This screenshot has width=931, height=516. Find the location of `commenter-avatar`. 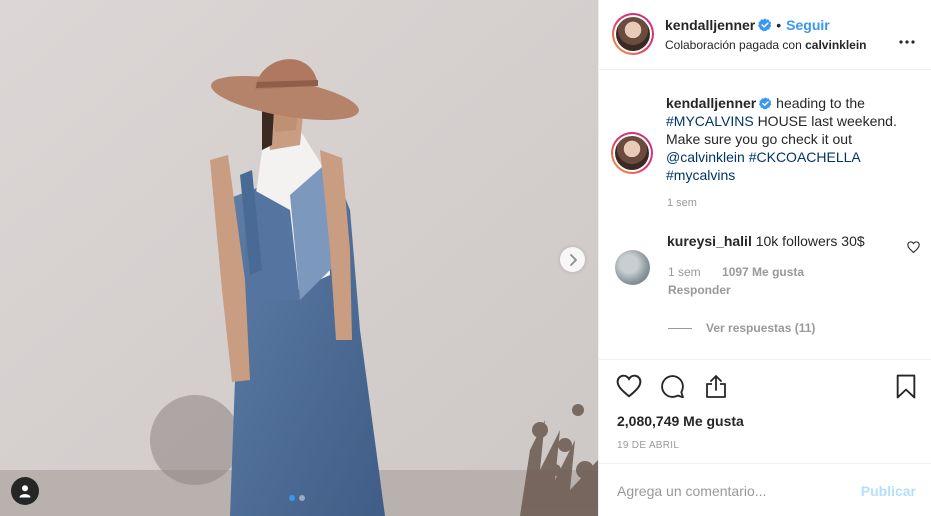

commenter-avatar is located at coordinates (632, 267).